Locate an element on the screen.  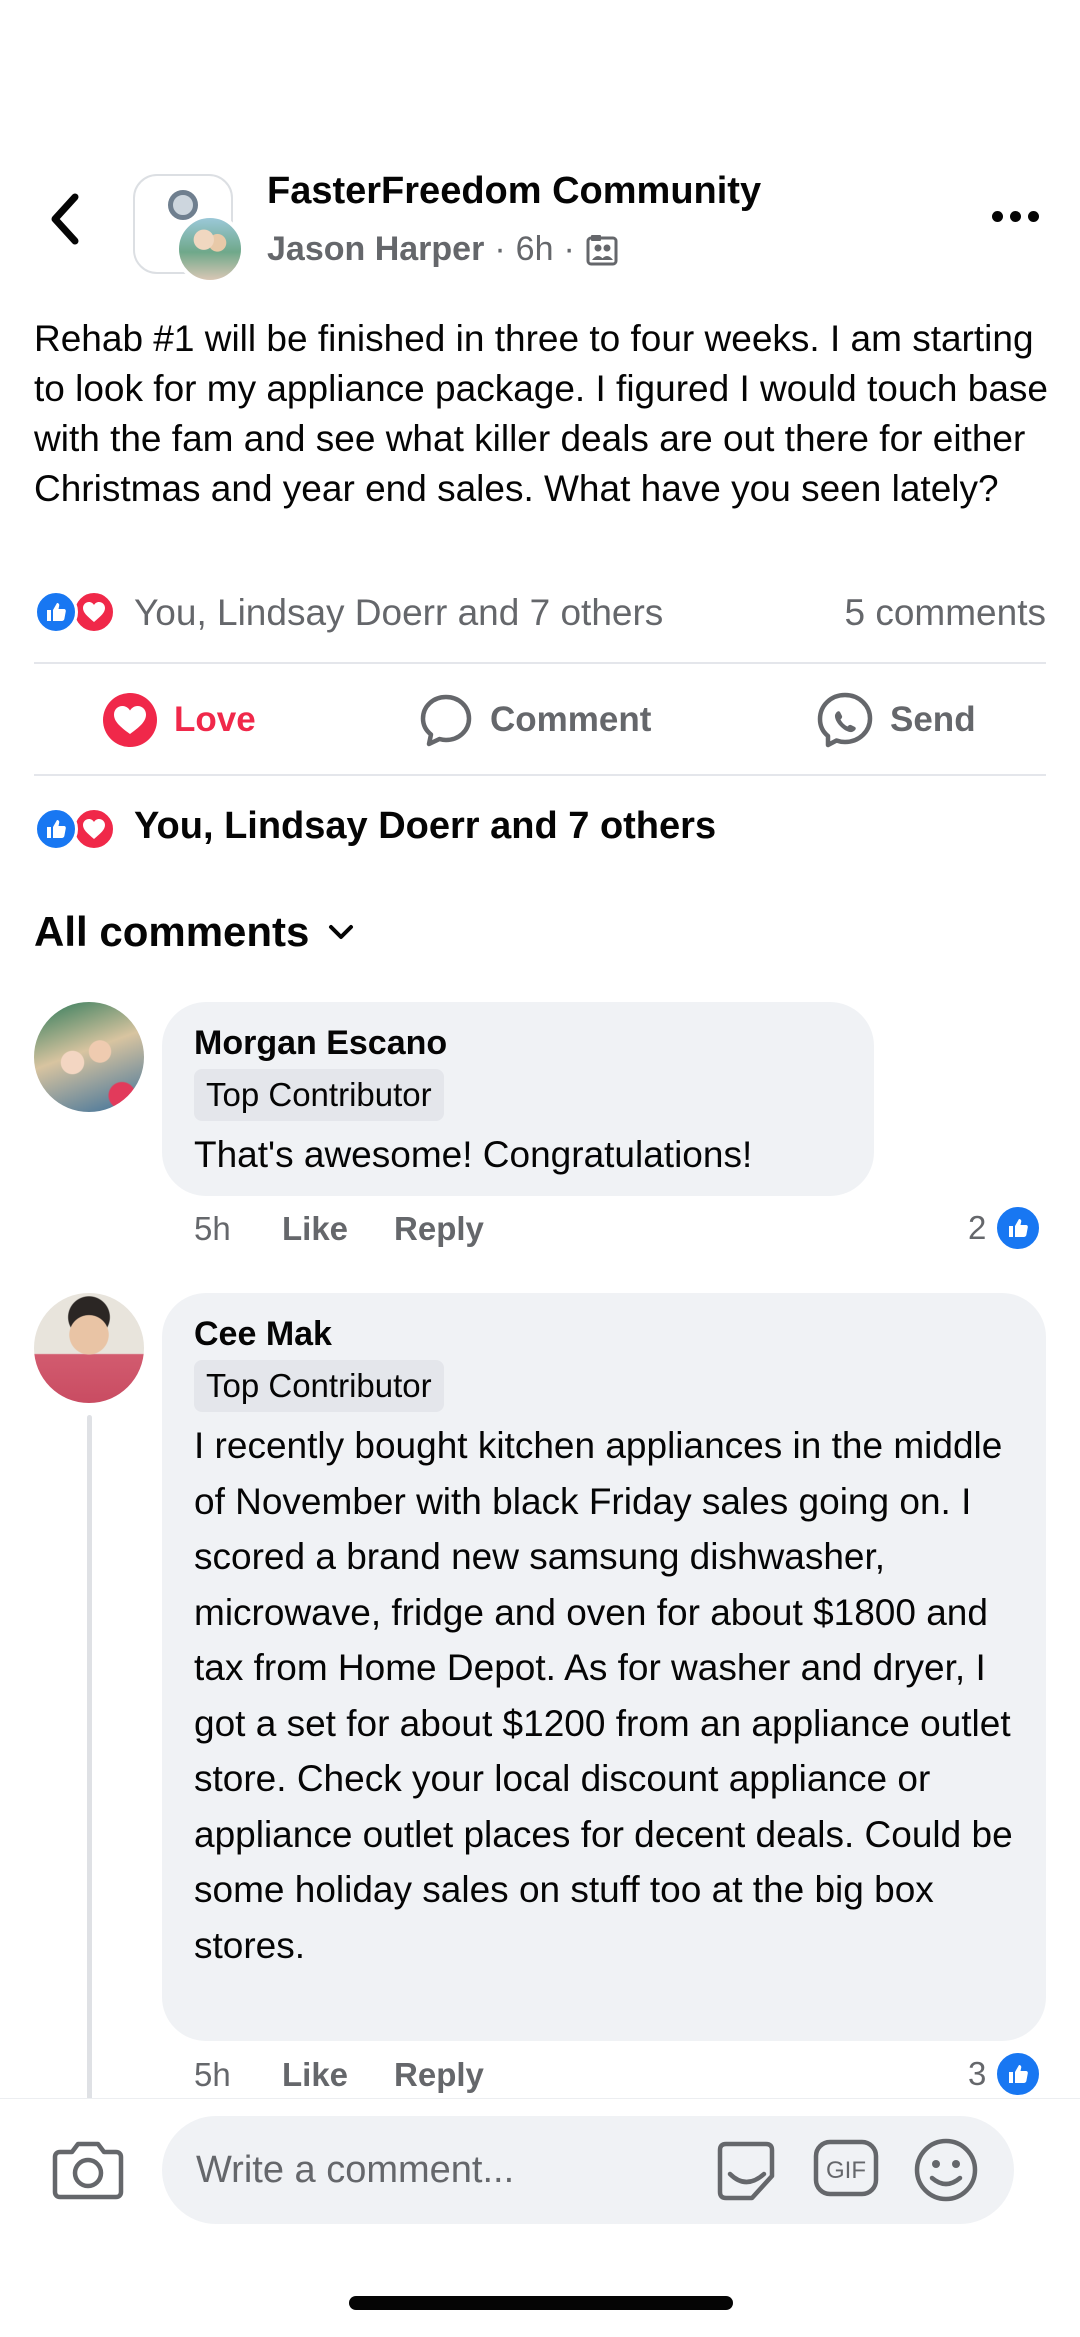
comment-input is located at coordinates (456, 2170).